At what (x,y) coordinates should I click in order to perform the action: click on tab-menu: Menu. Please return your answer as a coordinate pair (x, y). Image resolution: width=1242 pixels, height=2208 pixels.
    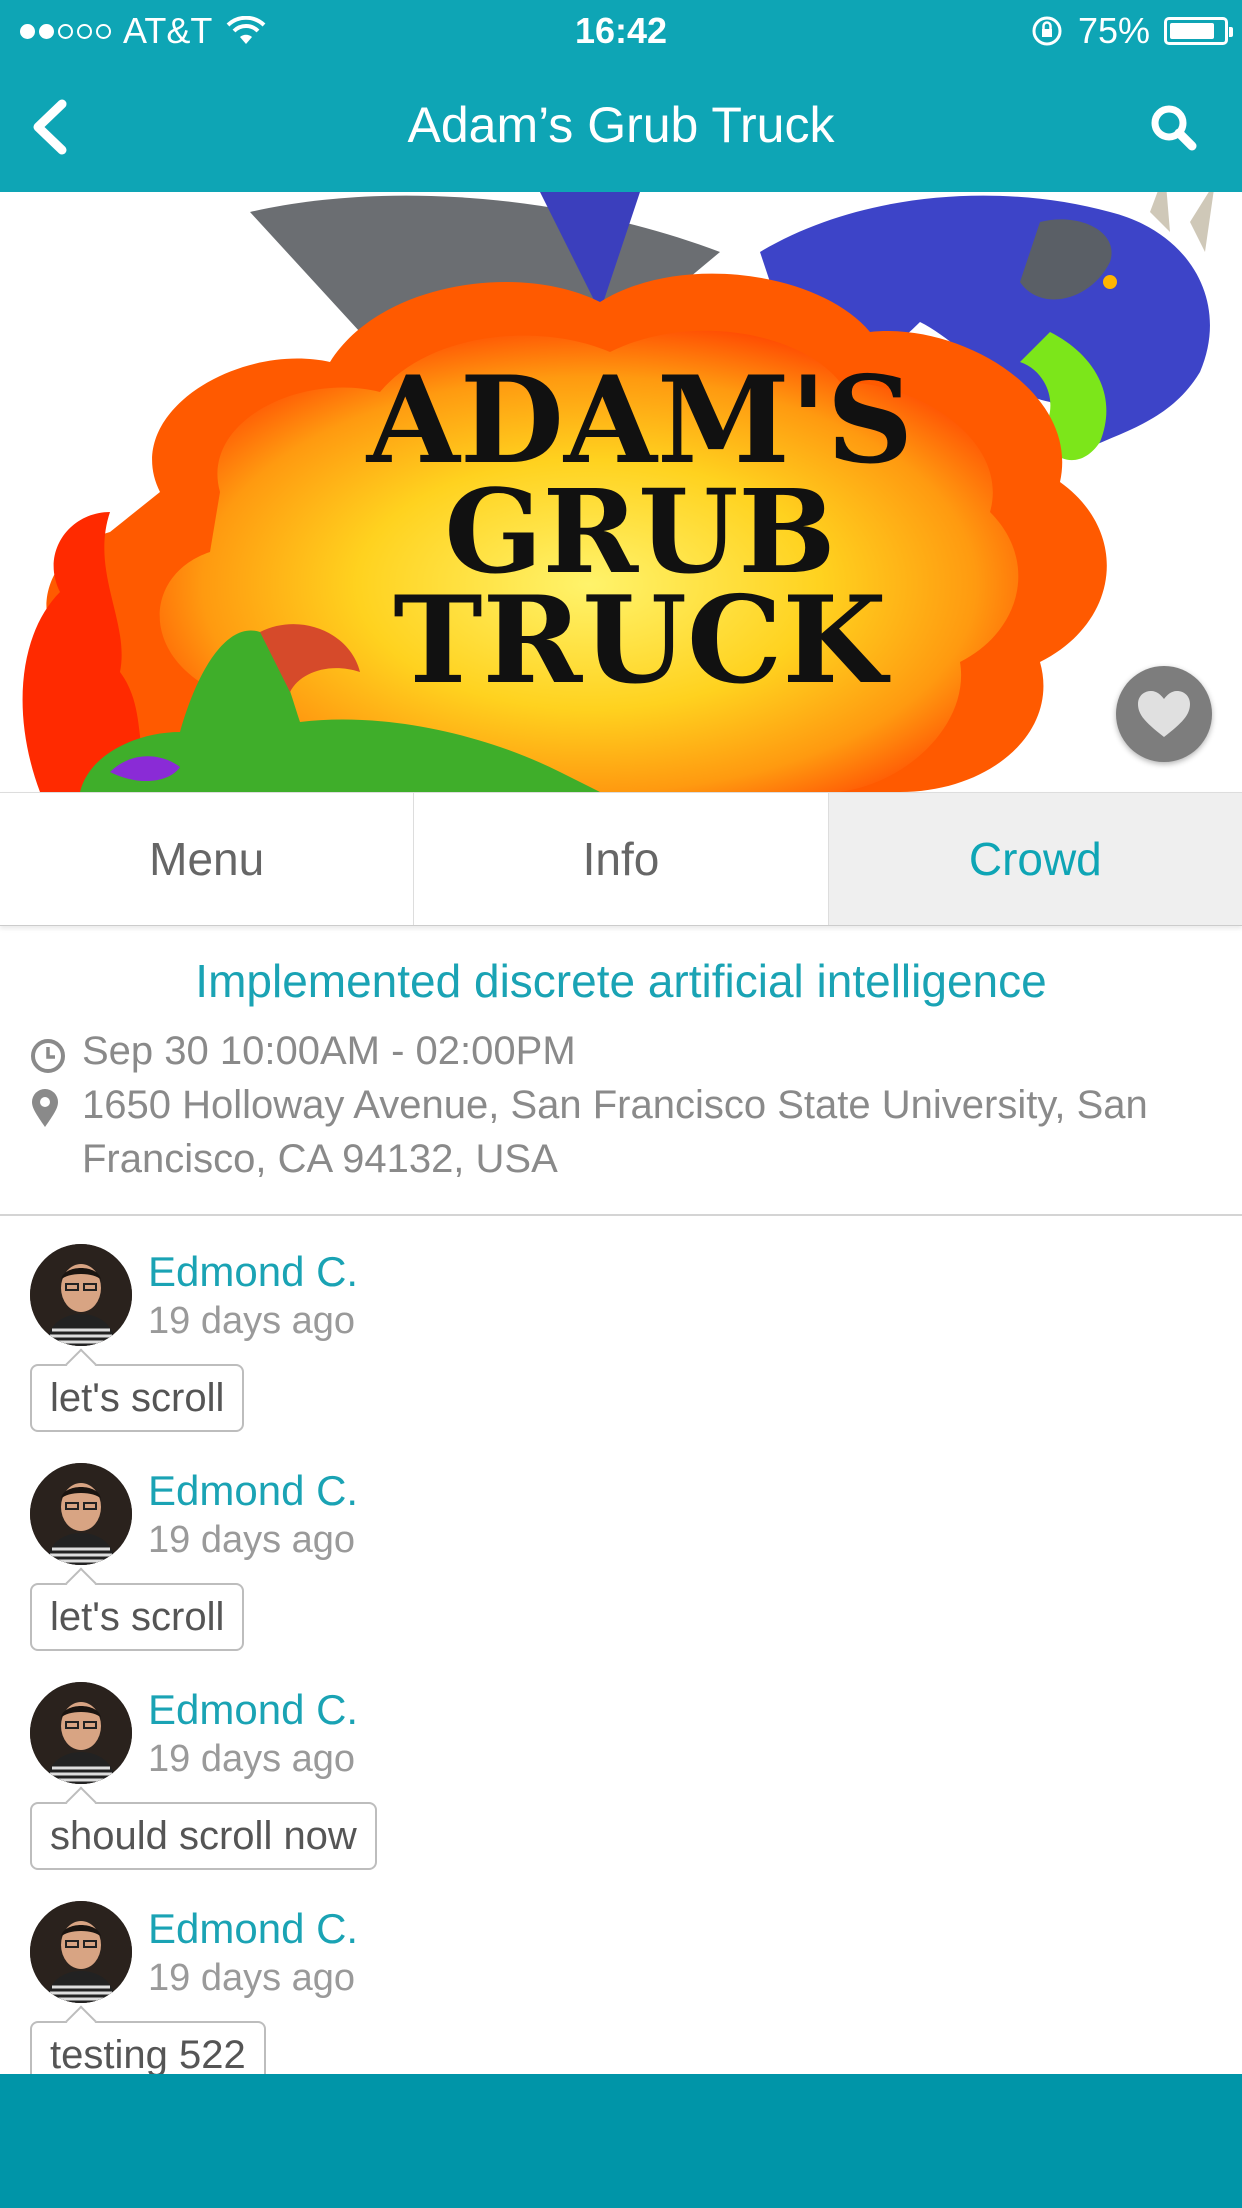
    Looking at the image, I should click on (207, 859).